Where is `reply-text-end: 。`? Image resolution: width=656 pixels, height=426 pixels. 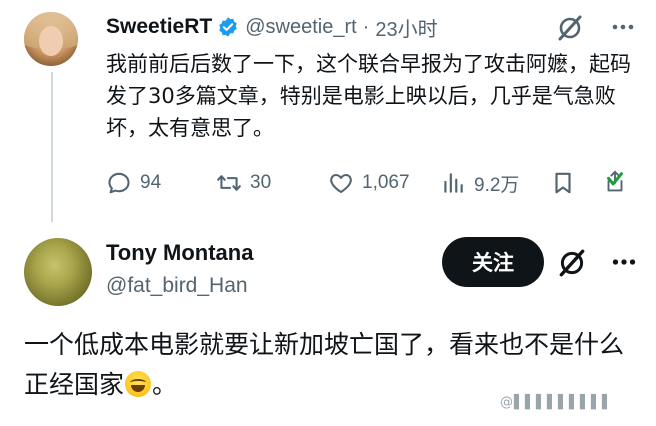 reply-text-end: 。 is located at coordinates (165, 384).